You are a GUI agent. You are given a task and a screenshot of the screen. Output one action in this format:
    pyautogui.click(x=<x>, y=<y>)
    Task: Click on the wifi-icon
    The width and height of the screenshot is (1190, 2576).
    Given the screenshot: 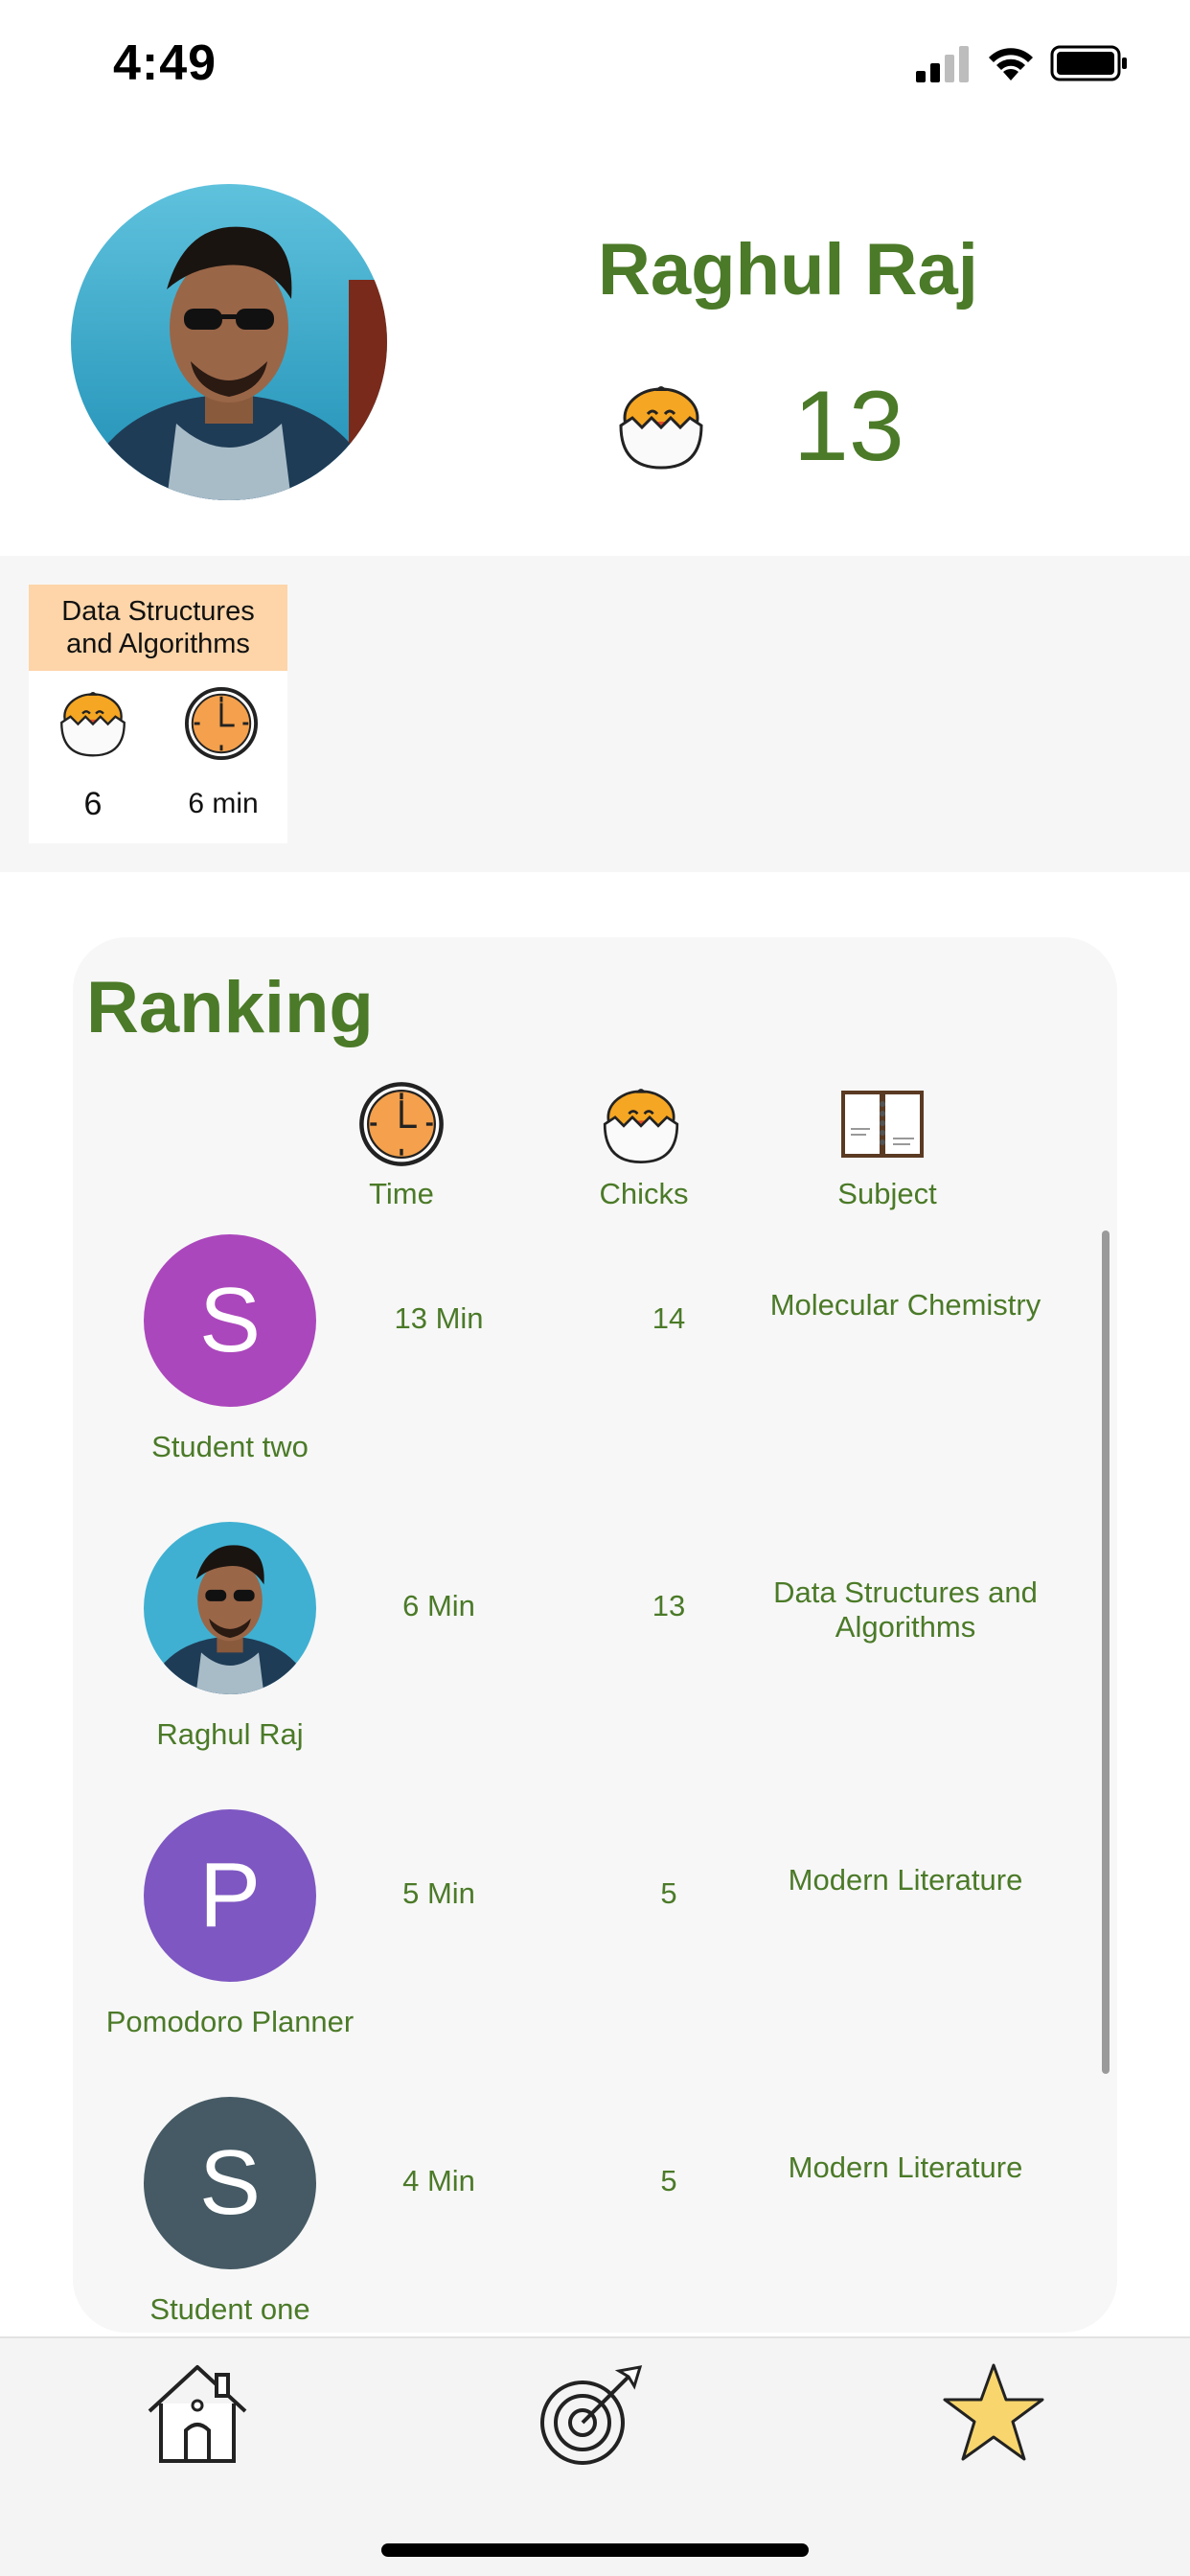 What is the action you would take?
    pyautogui.click(x=1011, y=64)
    